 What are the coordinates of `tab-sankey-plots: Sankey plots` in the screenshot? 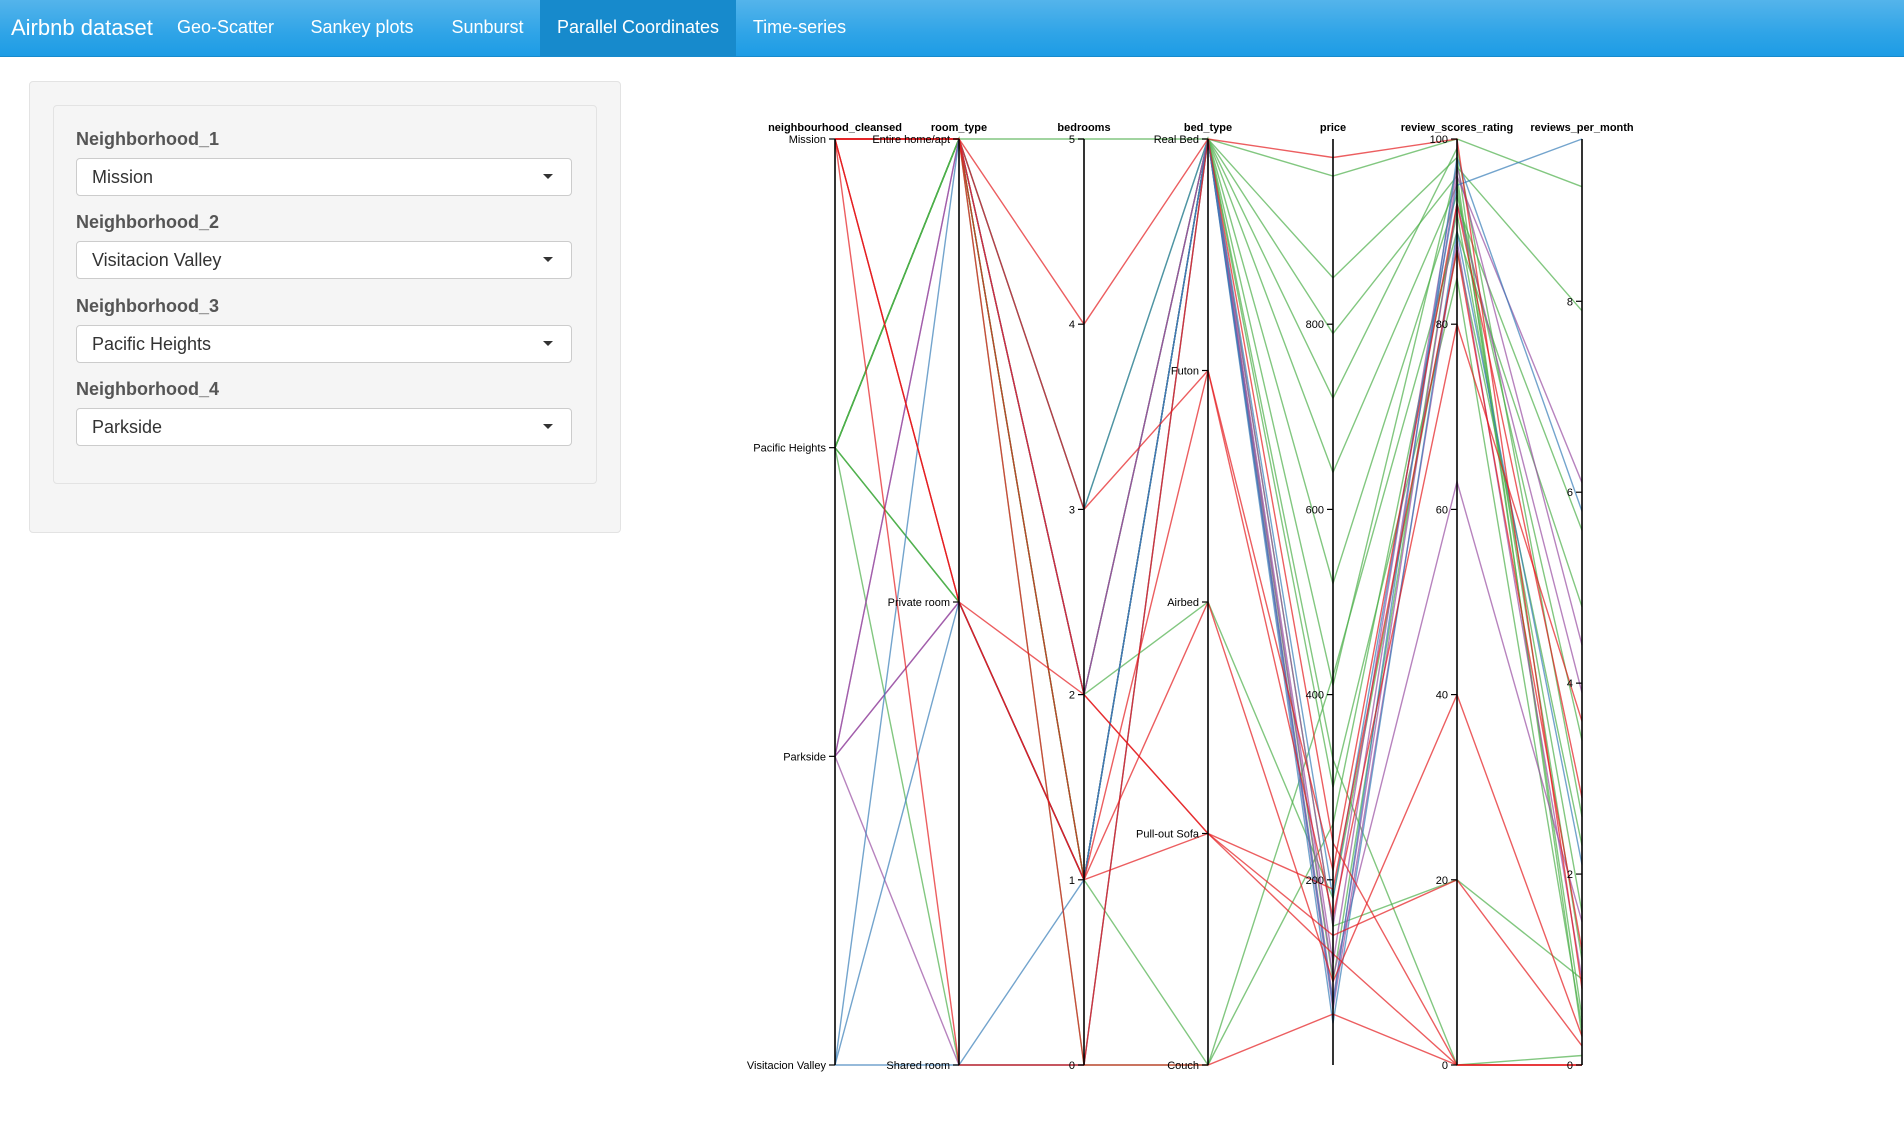 It's located at (362, 28).